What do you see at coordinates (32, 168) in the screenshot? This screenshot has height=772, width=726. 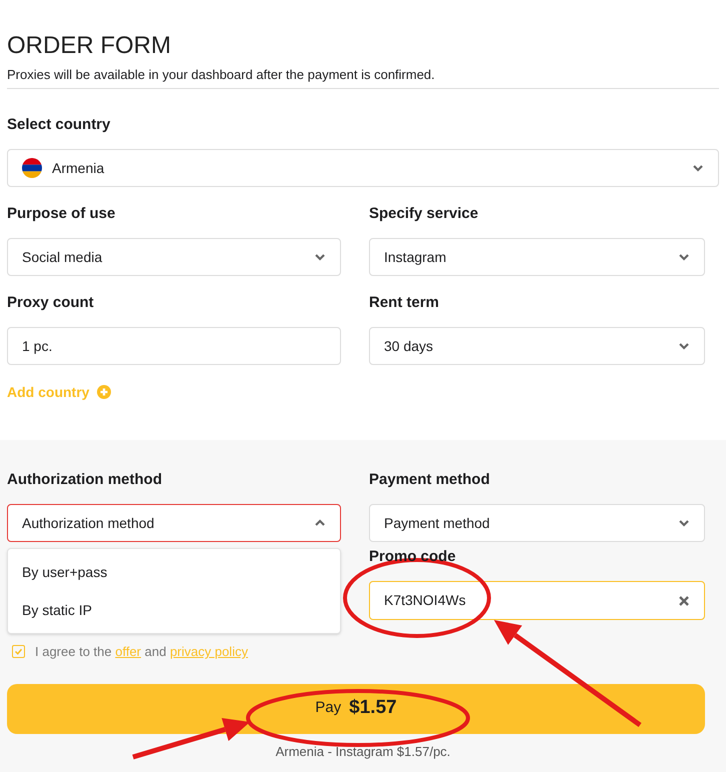 I see `flag-icon` at bounding box center [32, 168].